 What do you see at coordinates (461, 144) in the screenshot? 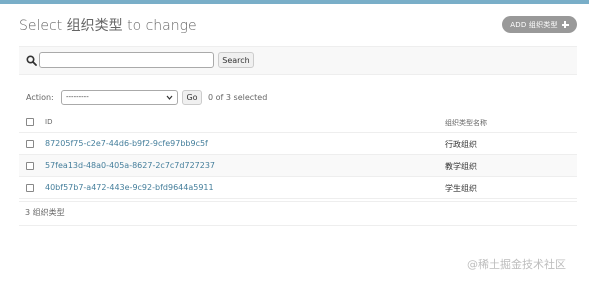
I see `row-name: 行政组织` at bounding box center [461, 144].